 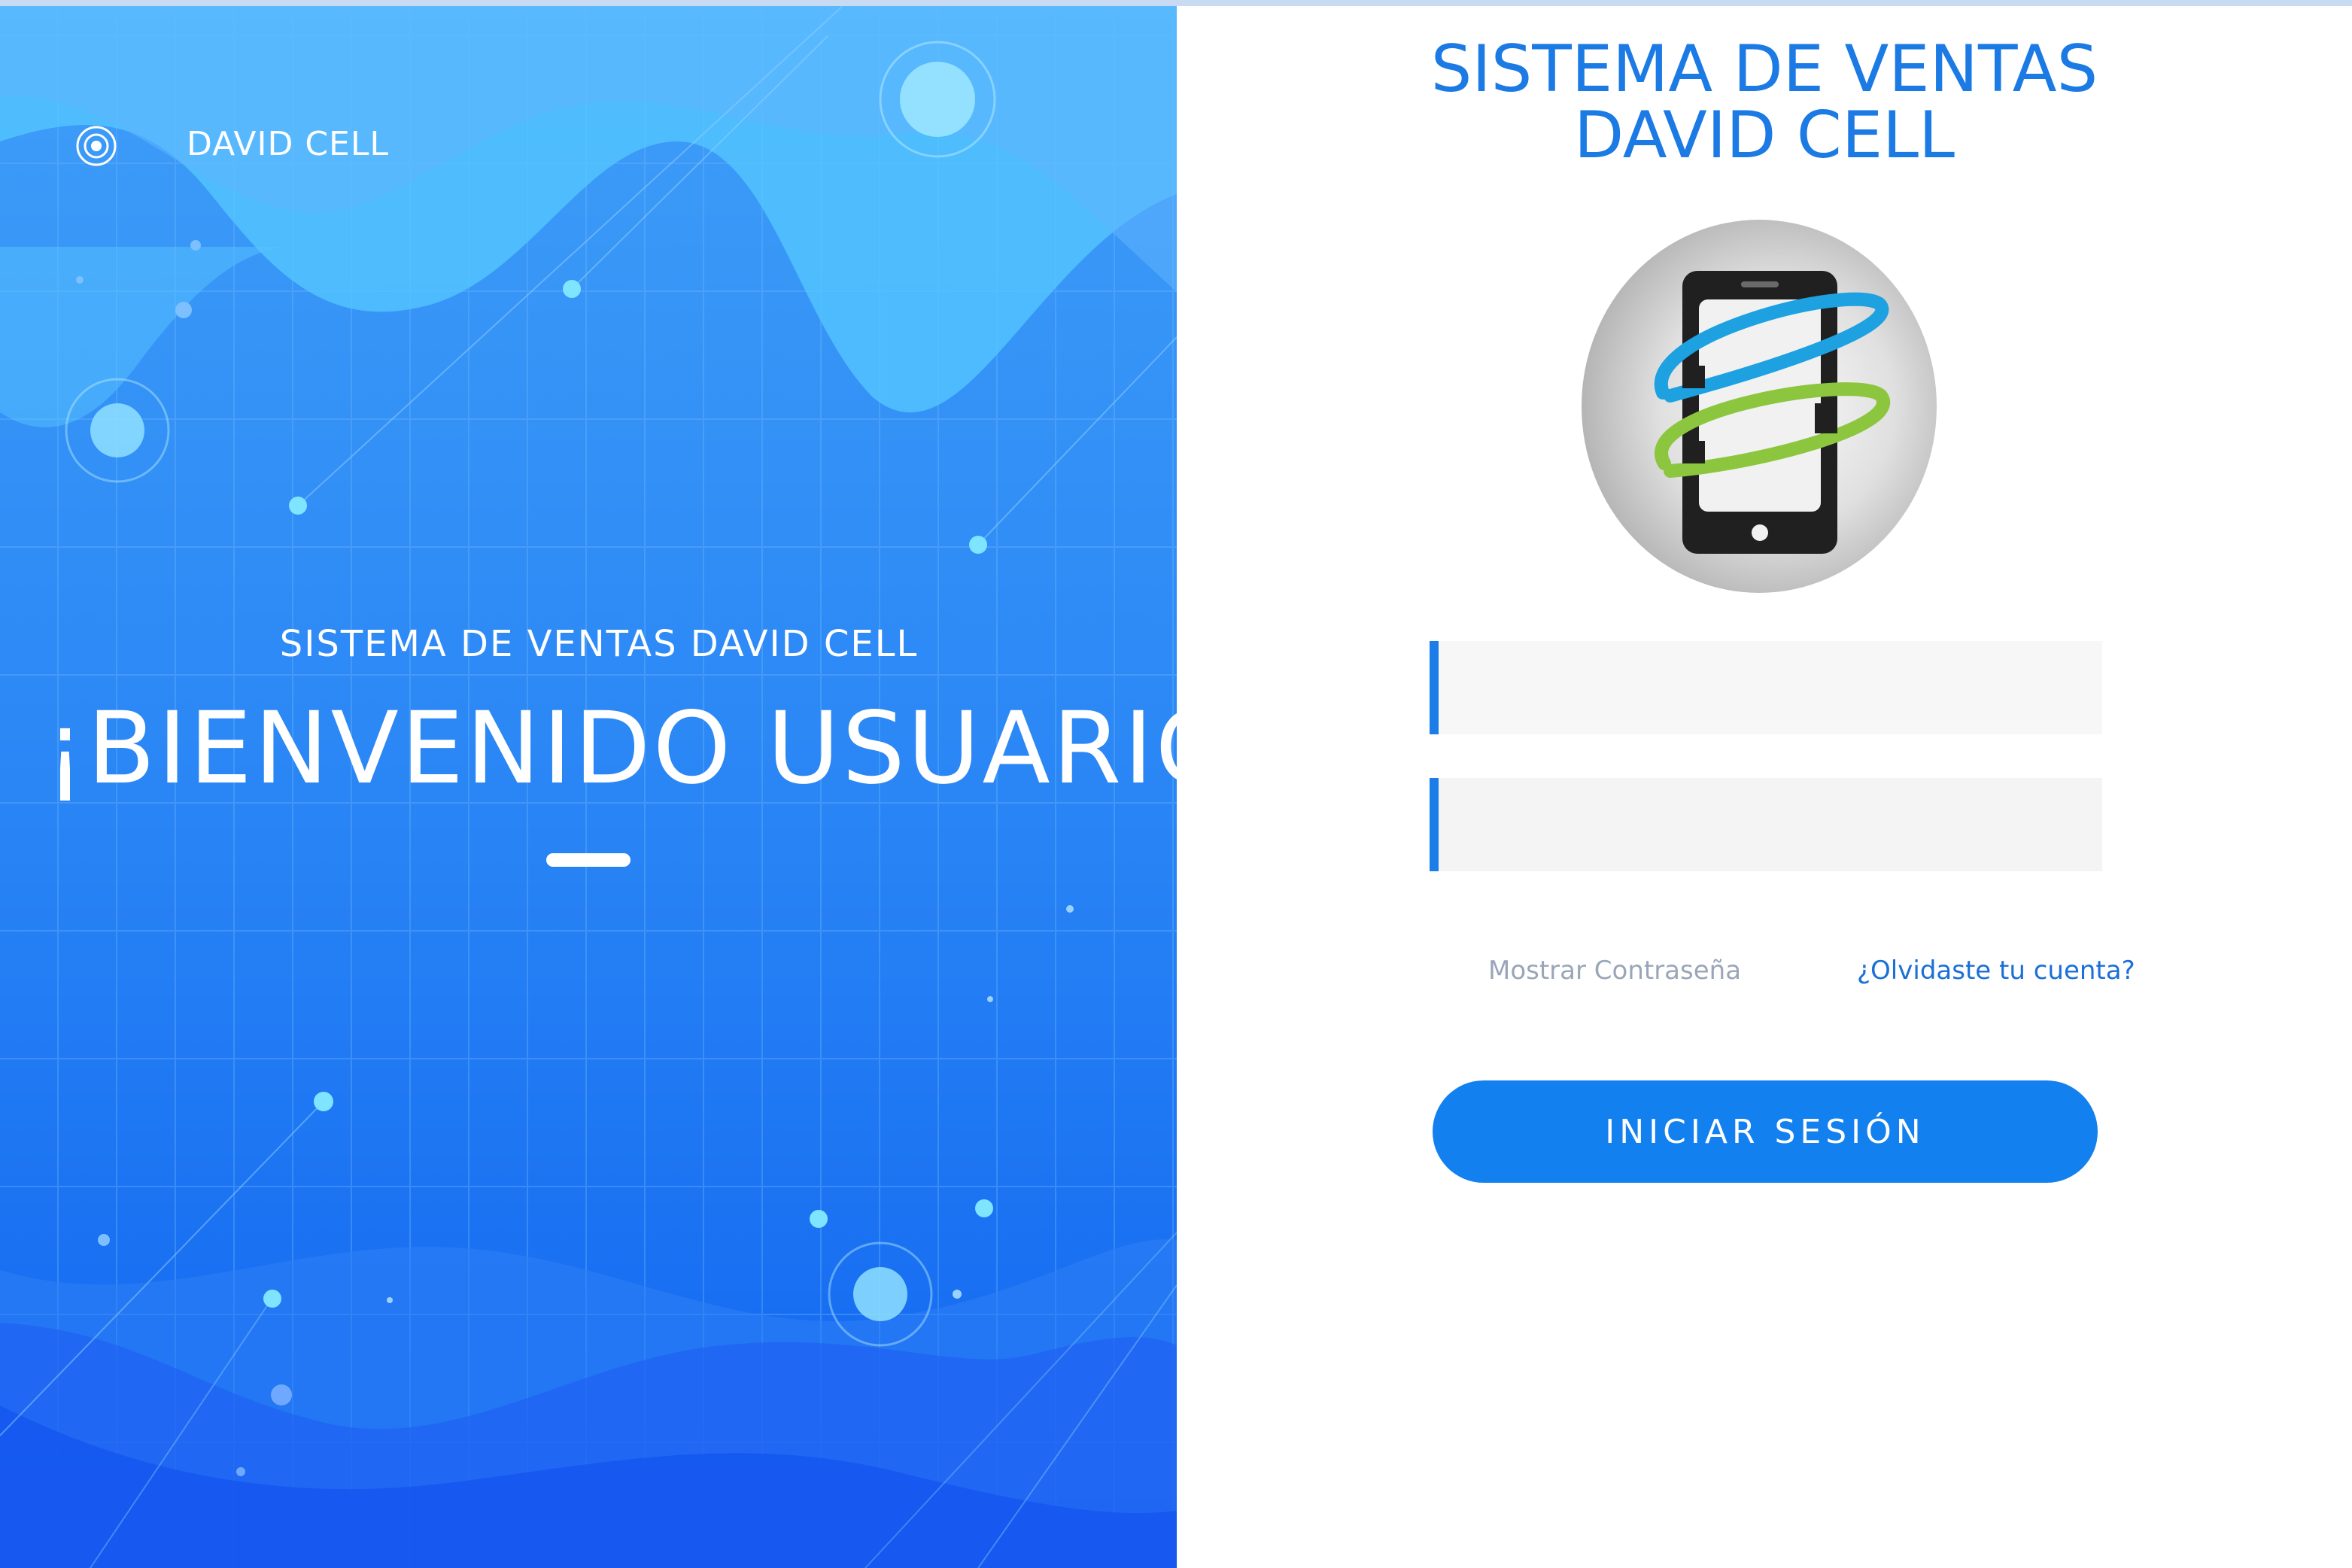 I want to click on window-top-strip, so click(x=1176, y=3).